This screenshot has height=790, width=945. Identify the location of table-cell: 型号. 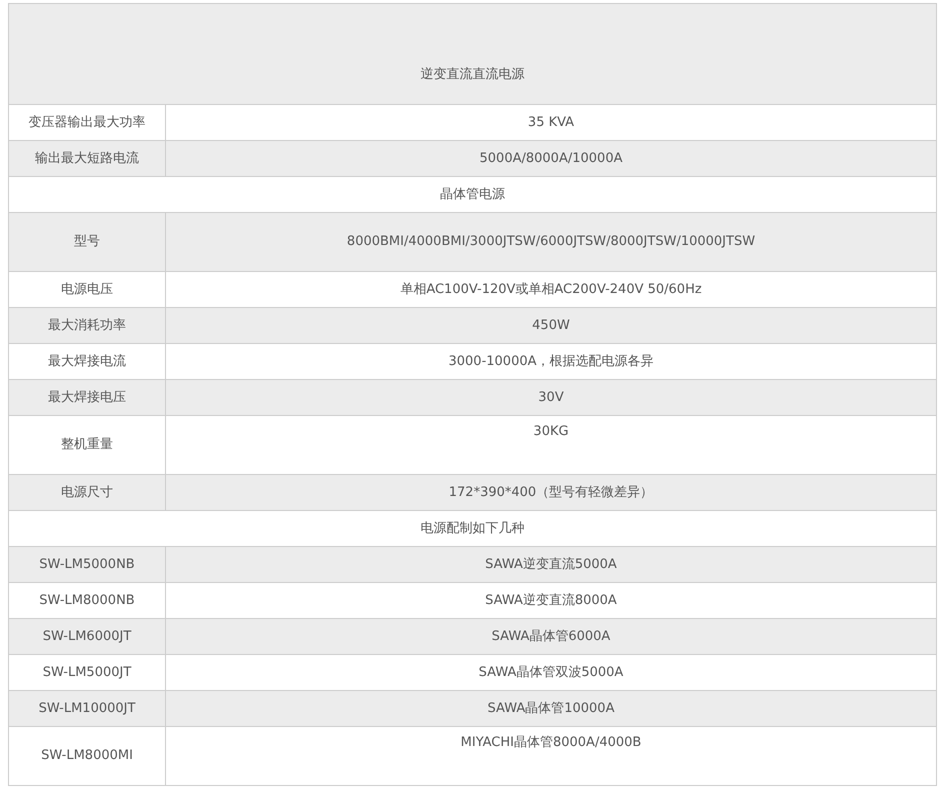
(87, 242).